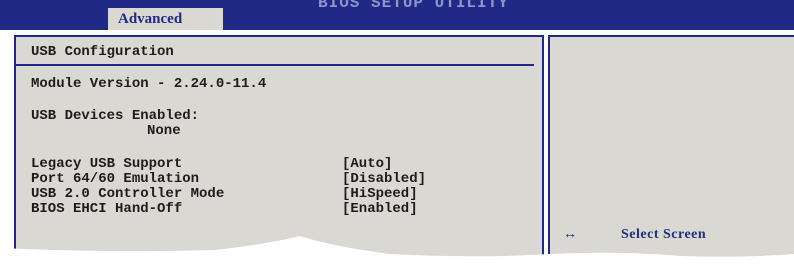 The height and width of the screenshot is (265, 794). What do you see at coordinates (397, 250) in the screenshot?
I see `page-curl-cutout` at bounding box center [397, 250].